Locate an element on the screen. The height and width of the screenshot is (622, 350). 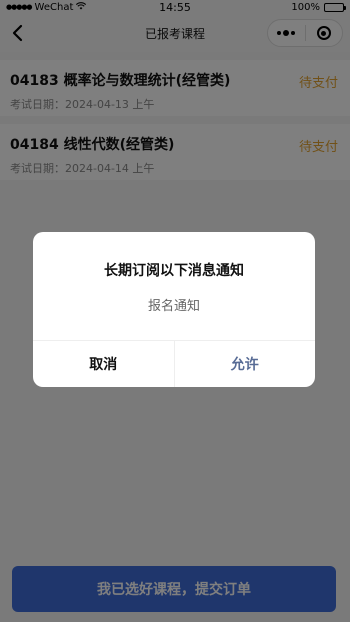
dialog-actions: 取消 允许 is located at coordinates (174, 363).